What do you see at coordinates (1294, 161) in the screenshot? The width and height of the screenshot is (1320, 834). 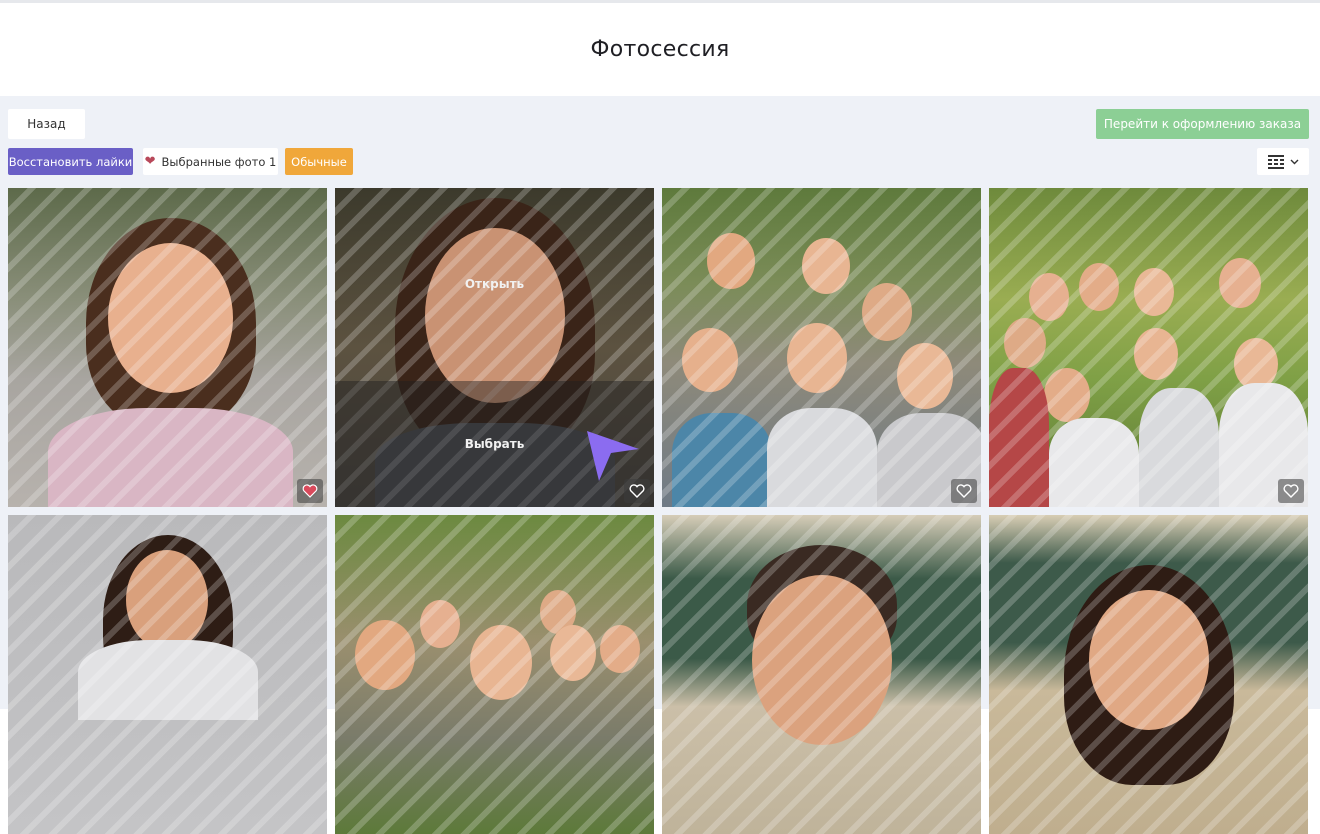 I see `chevron-down-icon` at bounding box center [1294, 161].